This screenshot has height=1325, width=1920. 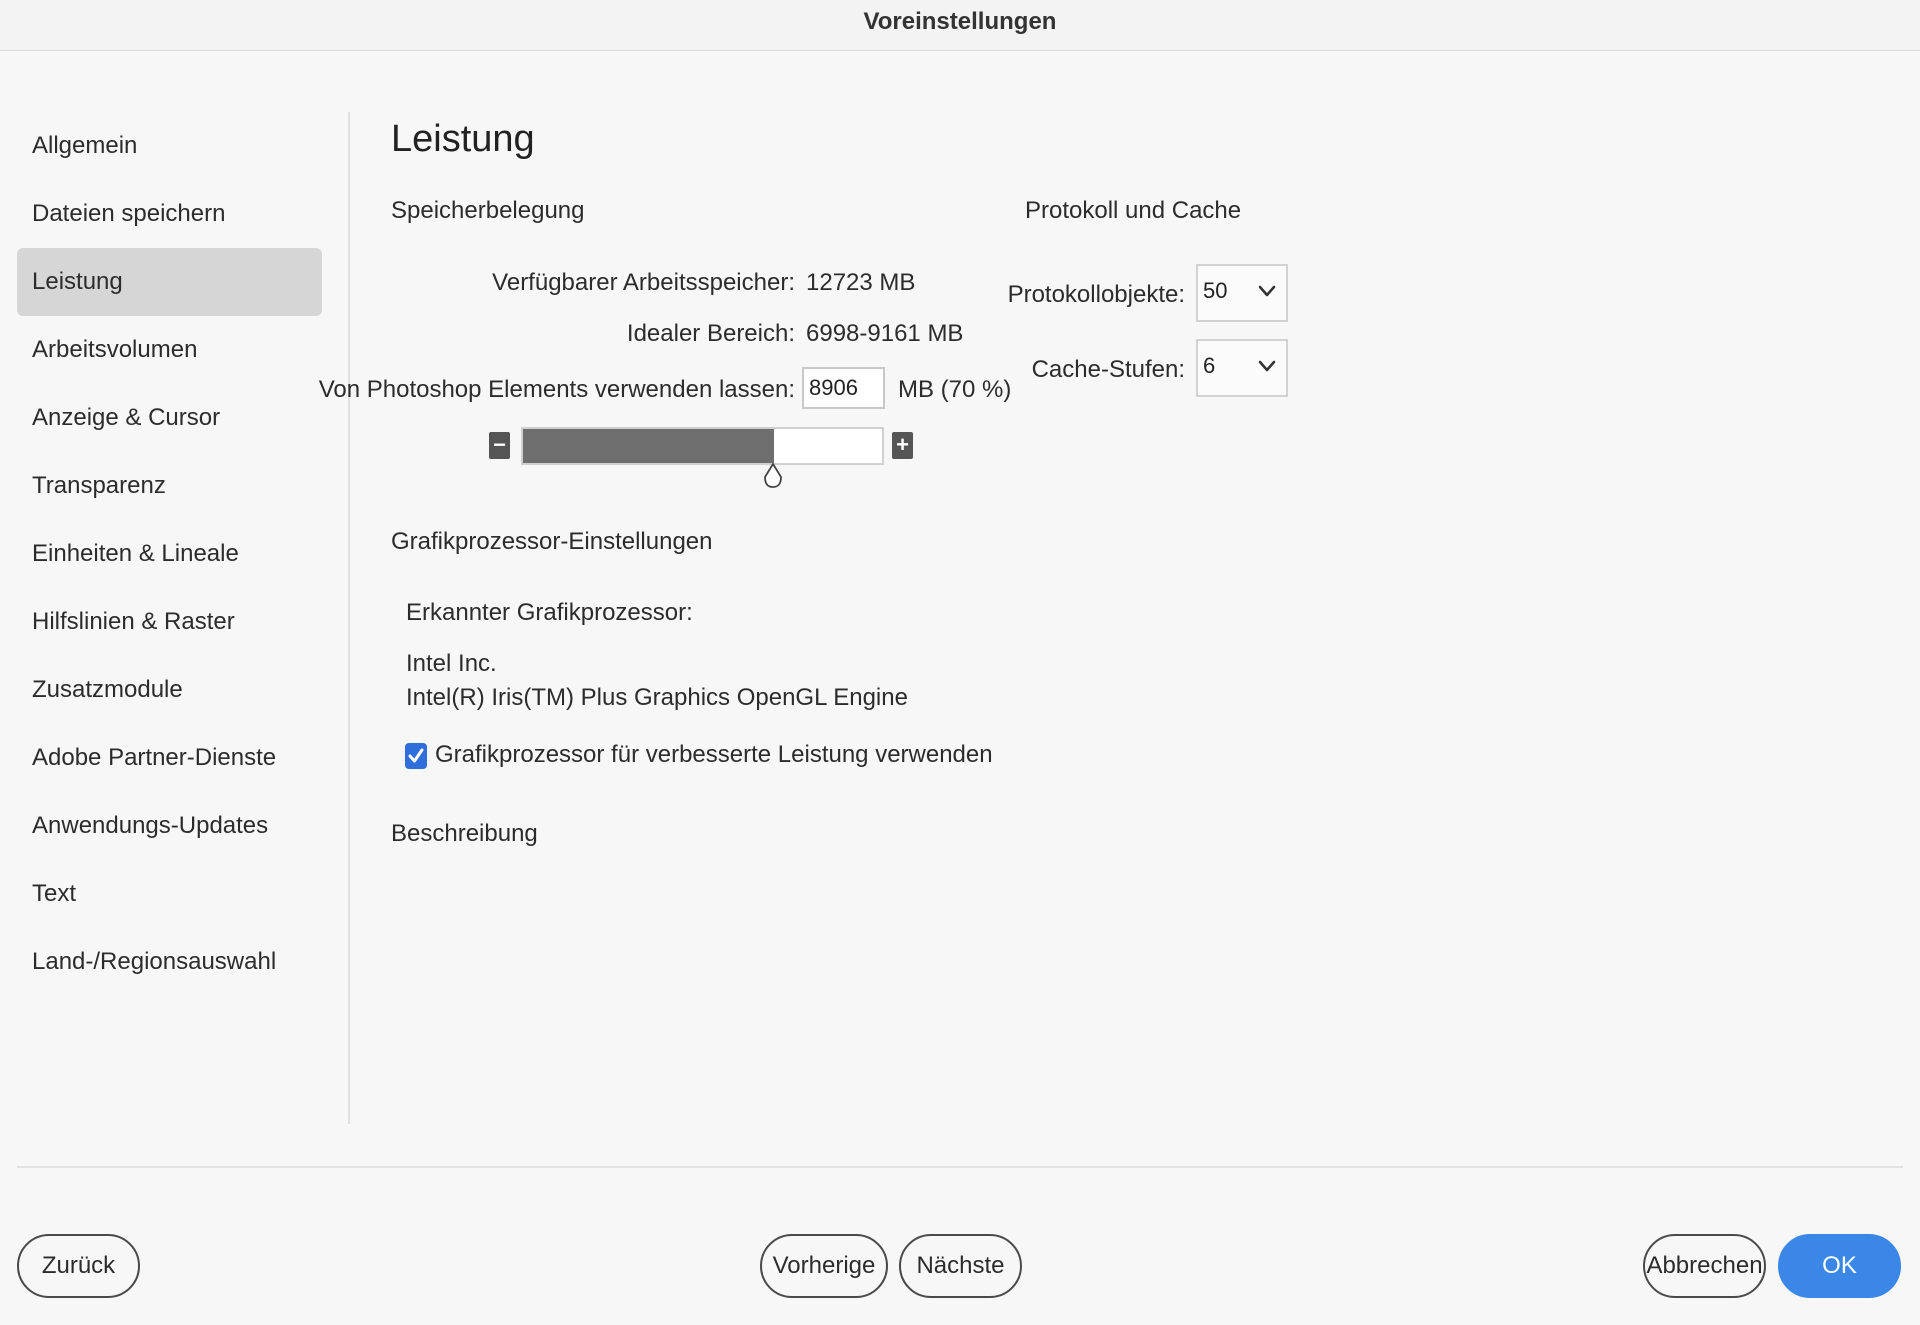 What do you see at coordinates (169, 214) in the screenshot?
I see `sidebar-item-dateien-speichern: Dateien speichern` at bounding box center [169, 214].